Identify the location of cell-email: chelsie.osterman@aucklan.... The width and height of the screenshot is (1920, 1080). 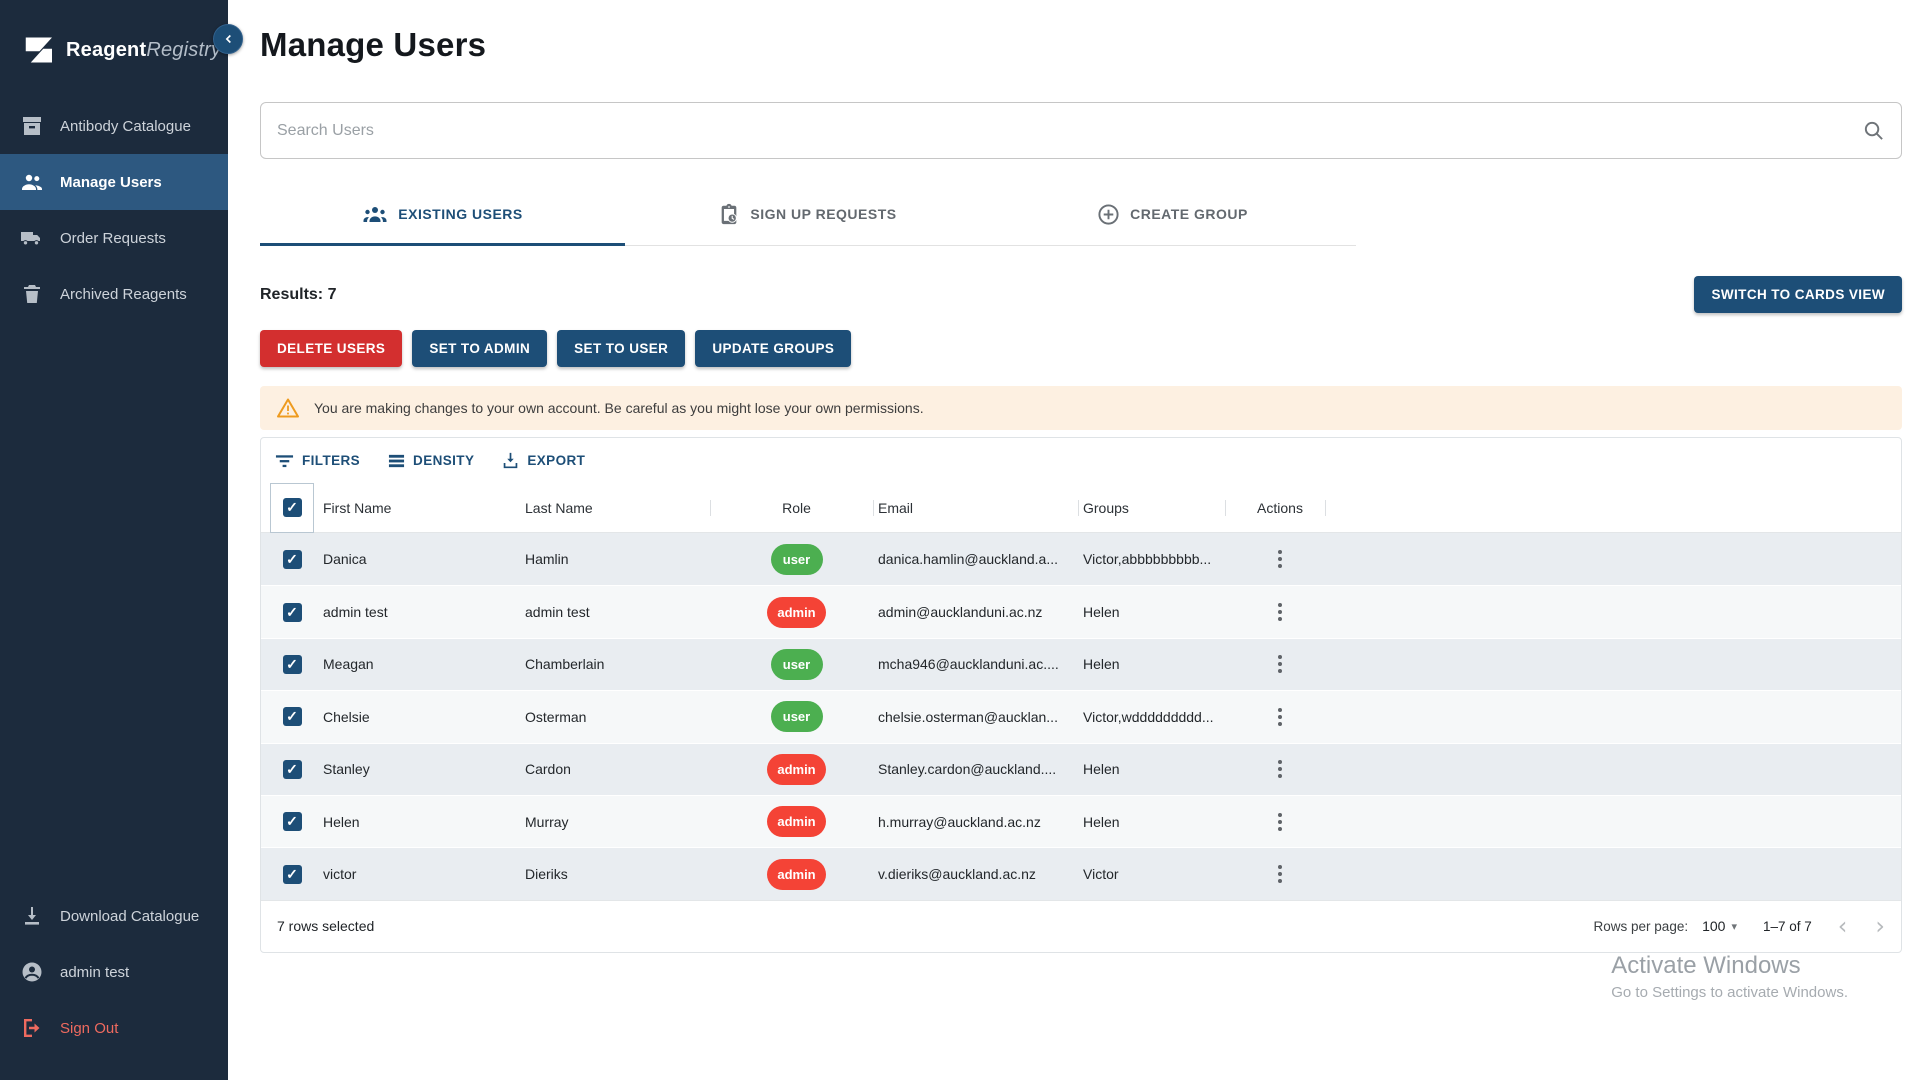
(968, 716).